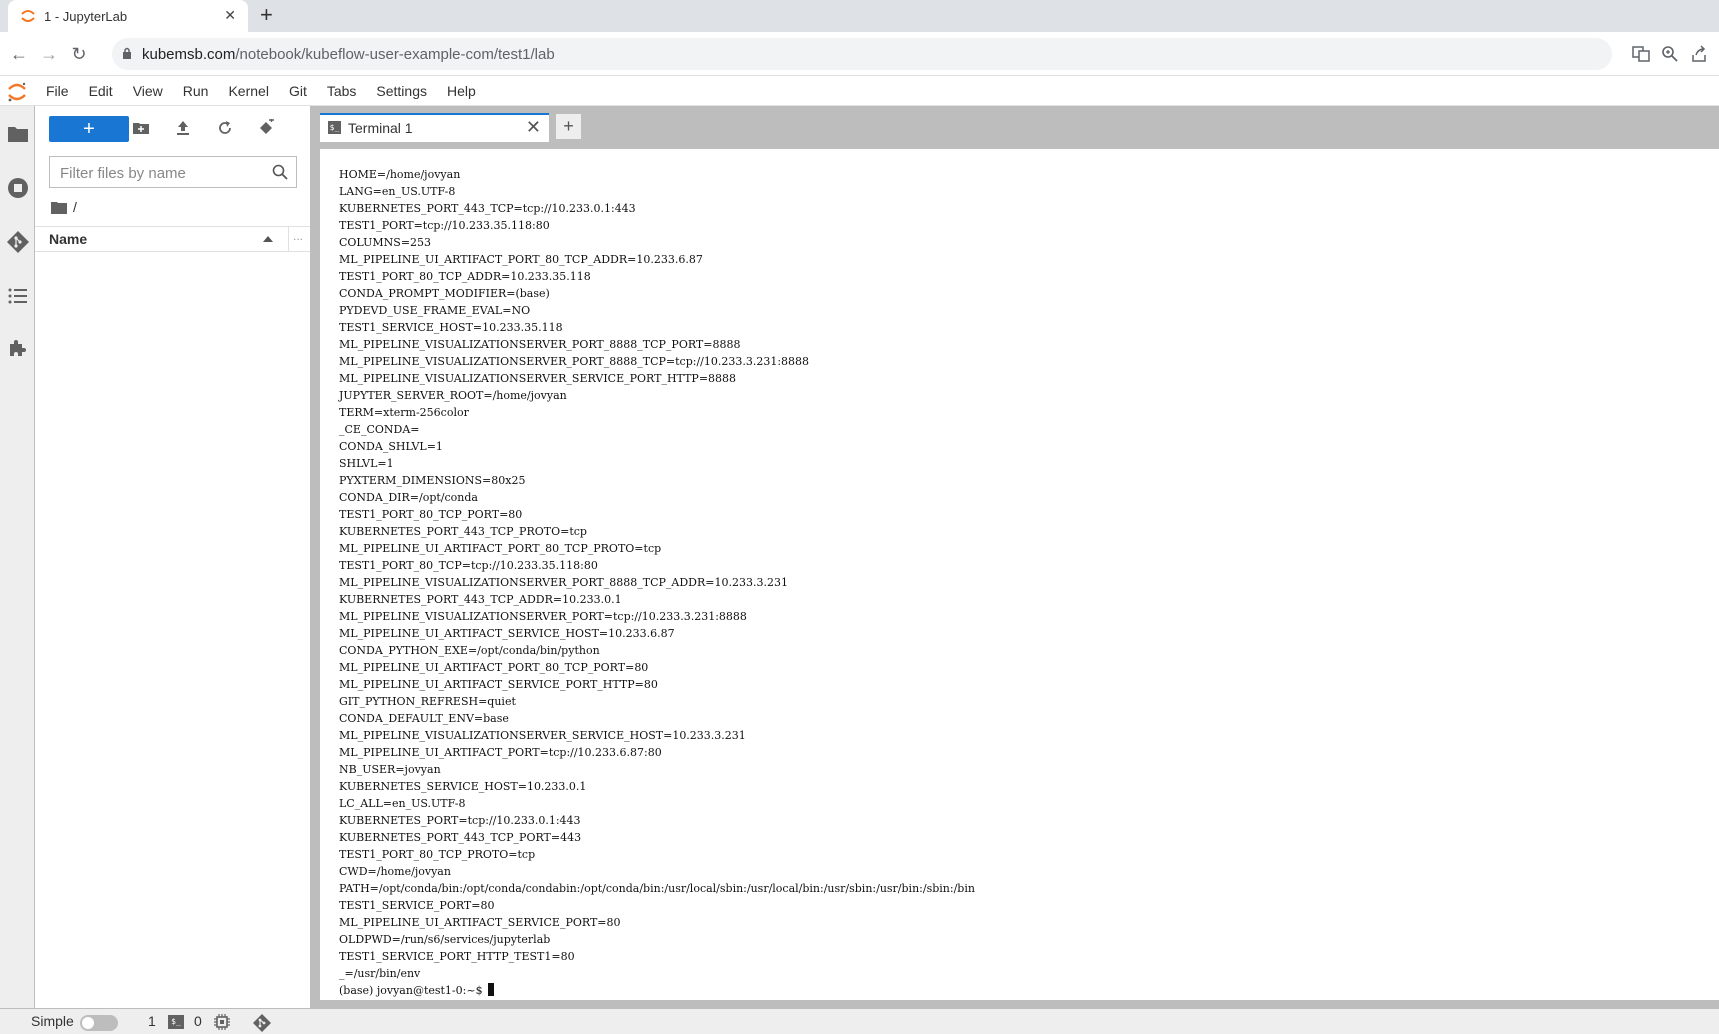  What do you see at coordinates (431, 514) in the screenshot?
I see `terminal-line: TEST1_PORT_80_TCP_PORT=80` at bounding box center [431, 514].